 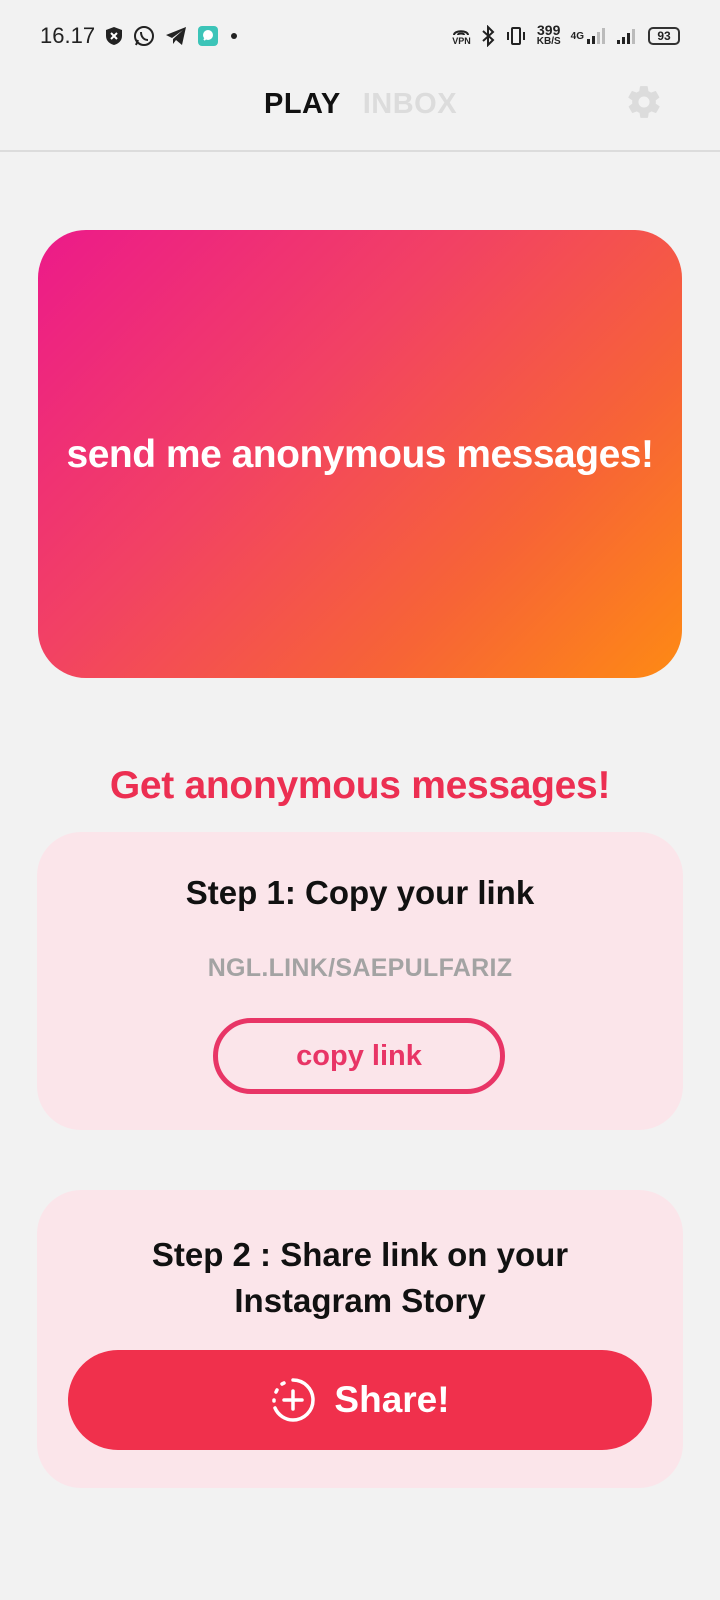 I want to click on network-speed: 399 KB/S, so click(x=548, y=34).